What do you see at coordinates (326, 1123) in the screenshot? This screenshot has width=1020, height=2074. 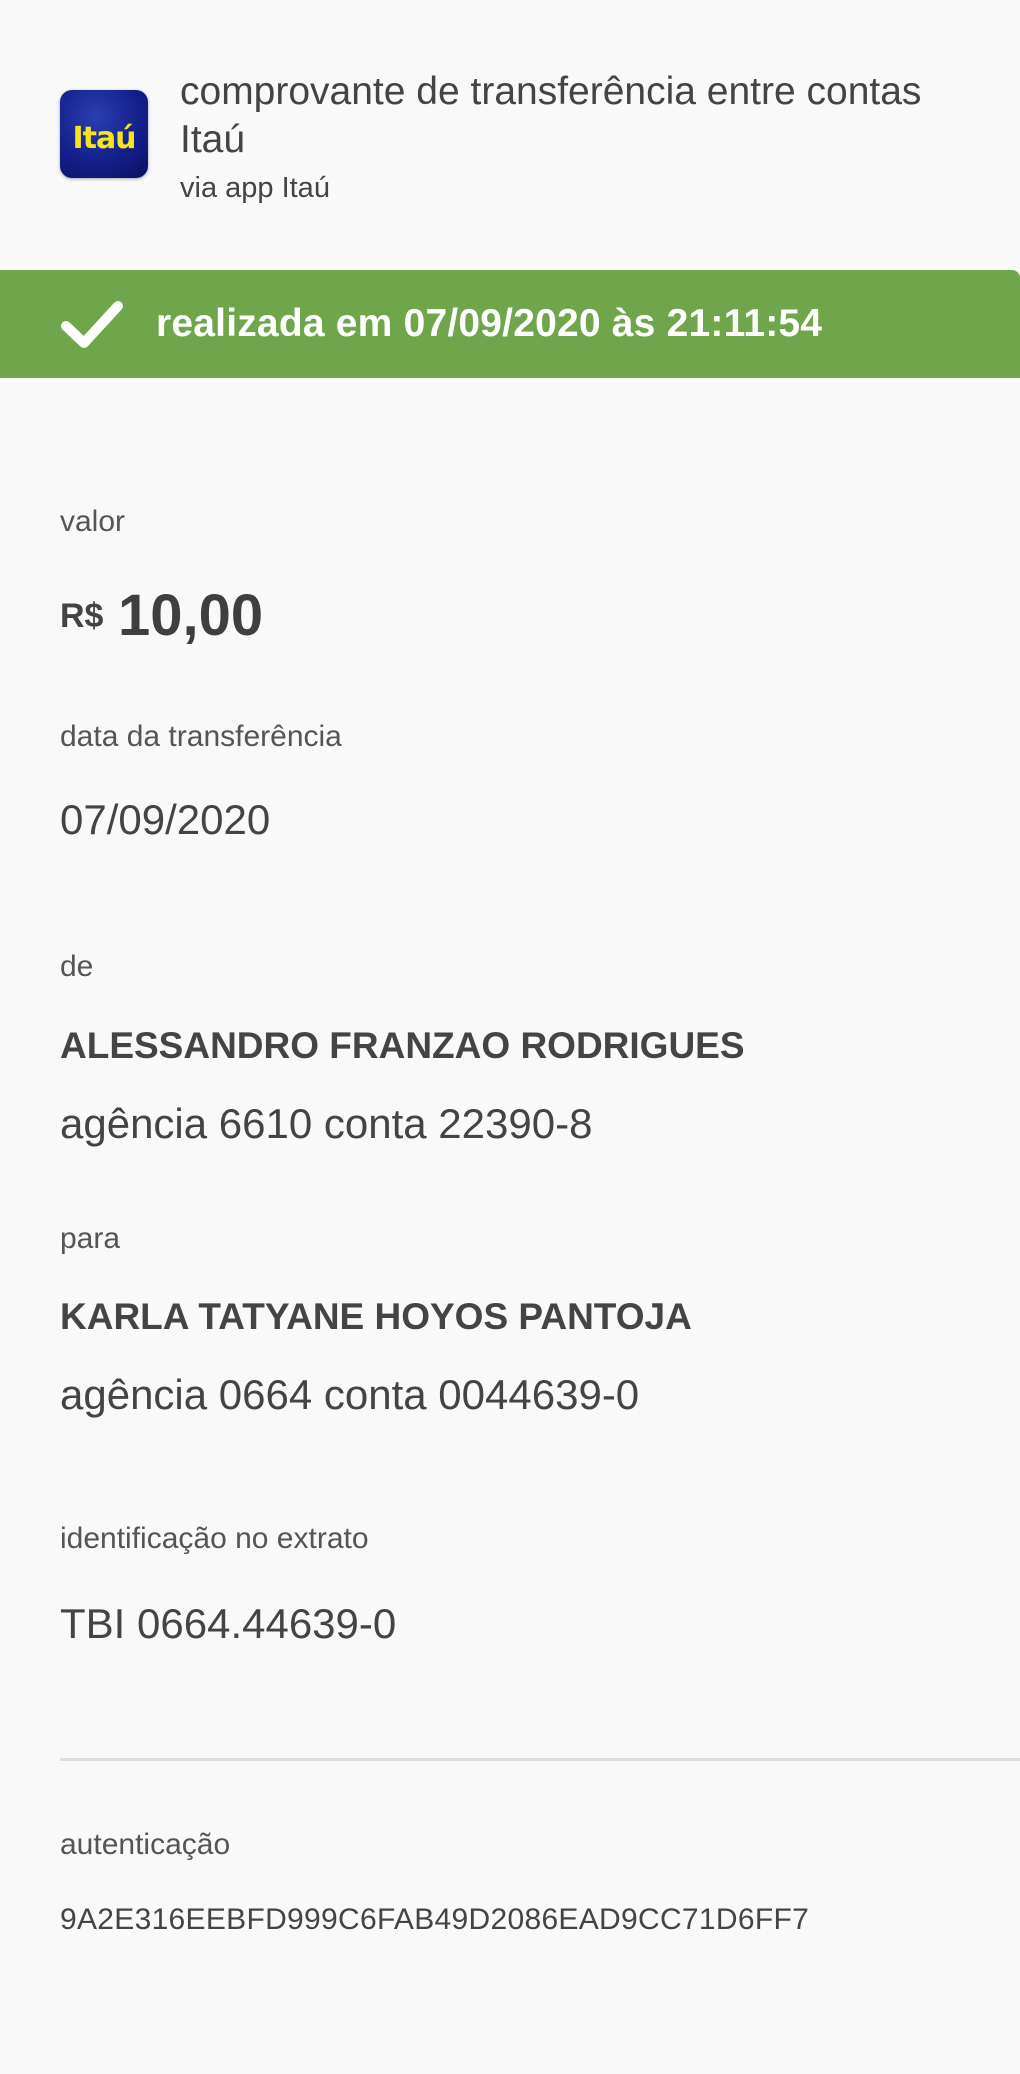 I see `from-account: agência 6610 conta 22390-8` at bounding box center [326, 1123].